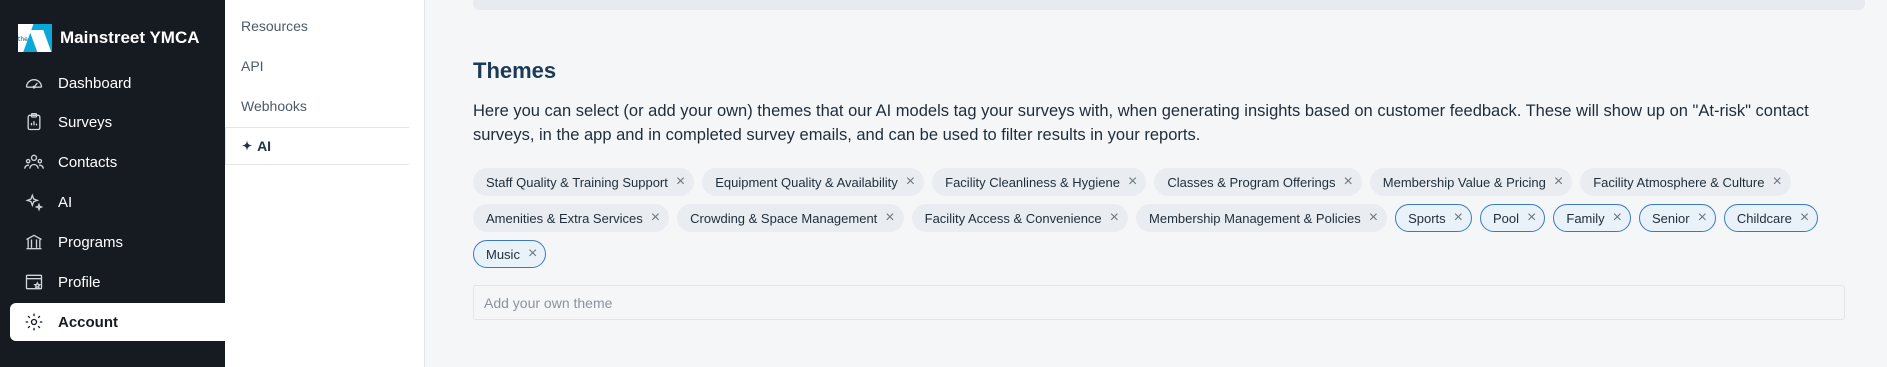 The width and height of the screenshot is (1887, 367). Describe the element at coordinates (130, 37) in the screenshot. I see `brand-name: Mainstreet YMCA` at that location.